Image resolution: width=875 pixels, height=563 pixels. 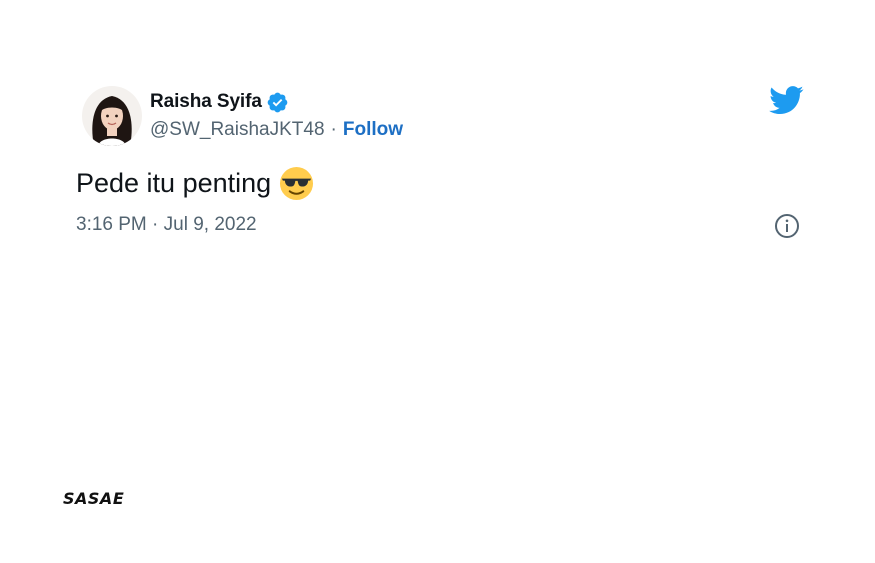 I want to click on display-name: Raisha Syifa, so click(x=206, y=102).